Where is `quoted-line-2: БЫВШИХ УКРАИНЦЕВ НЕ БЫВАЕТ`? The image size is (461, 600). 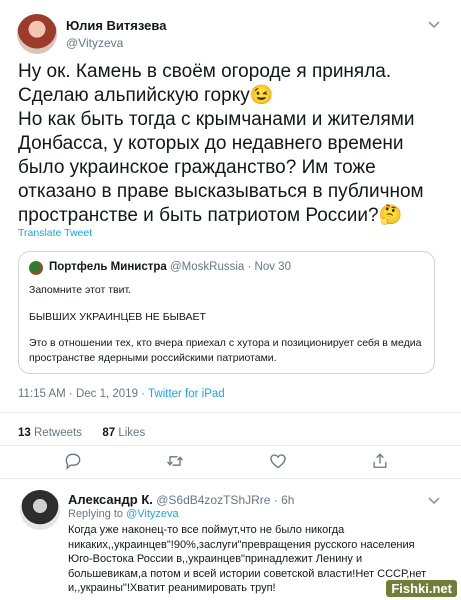
quoted-line-2: БЫВШИХ УКРАИНЦЕВ НЕ БЫВАЕТ is located at coordinates (117, 317).